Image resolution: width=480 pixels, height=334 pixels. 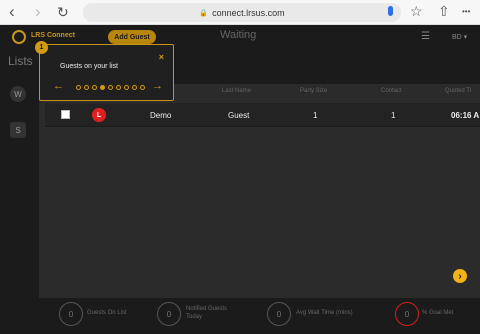 I want to click on sidebar-title: Lists, so click(x=20, y=61).